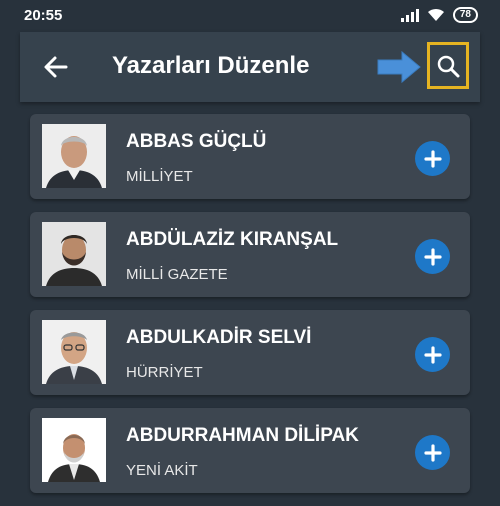 The image size is (500, 506). Describe the element at coordinates (164, 372) in the screenshot. I see `author-newspaper: HÜRRİYET` at that location.